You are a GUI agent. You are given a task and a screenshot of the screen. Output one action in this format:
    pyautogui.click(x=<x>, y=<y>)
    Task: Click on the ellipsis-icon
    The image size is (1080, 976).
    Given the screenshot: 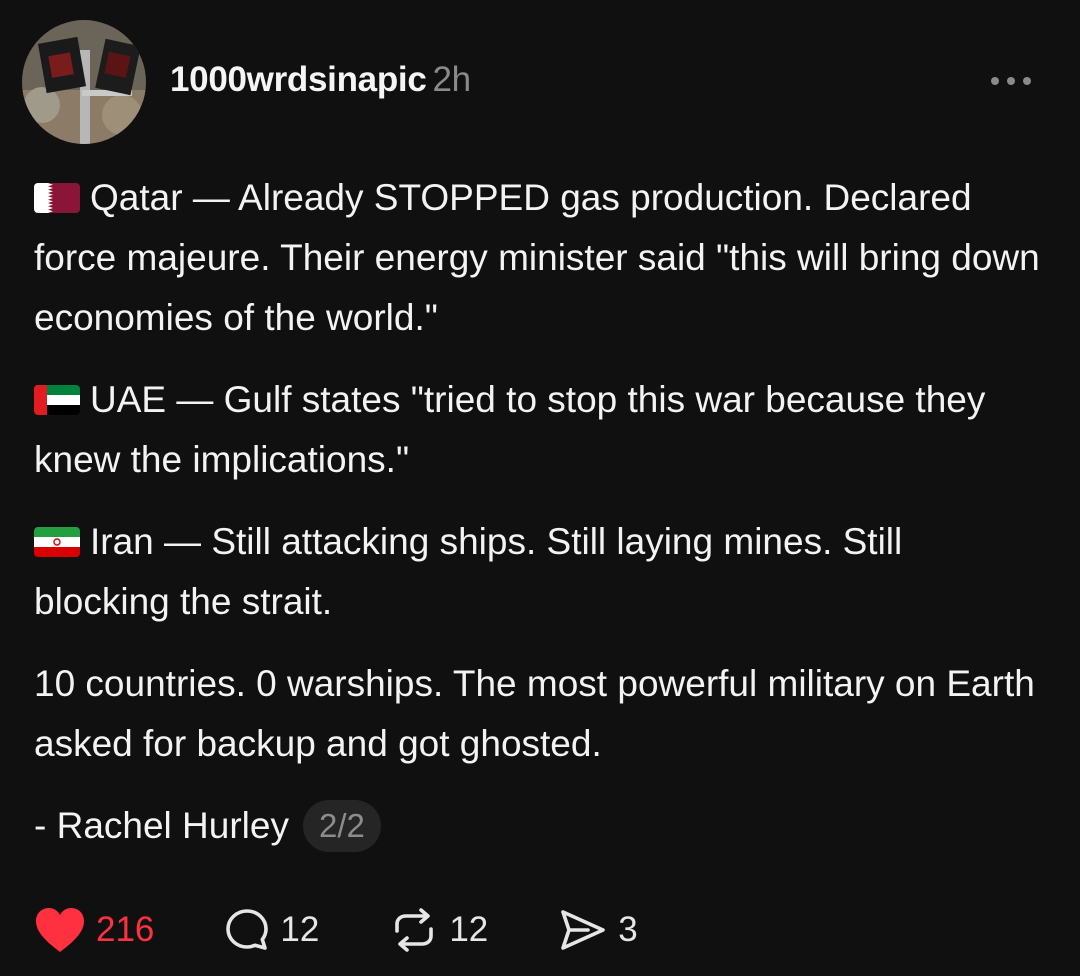 What is the action you would take?
    pyautogui.click(x=1011, y=81)
    